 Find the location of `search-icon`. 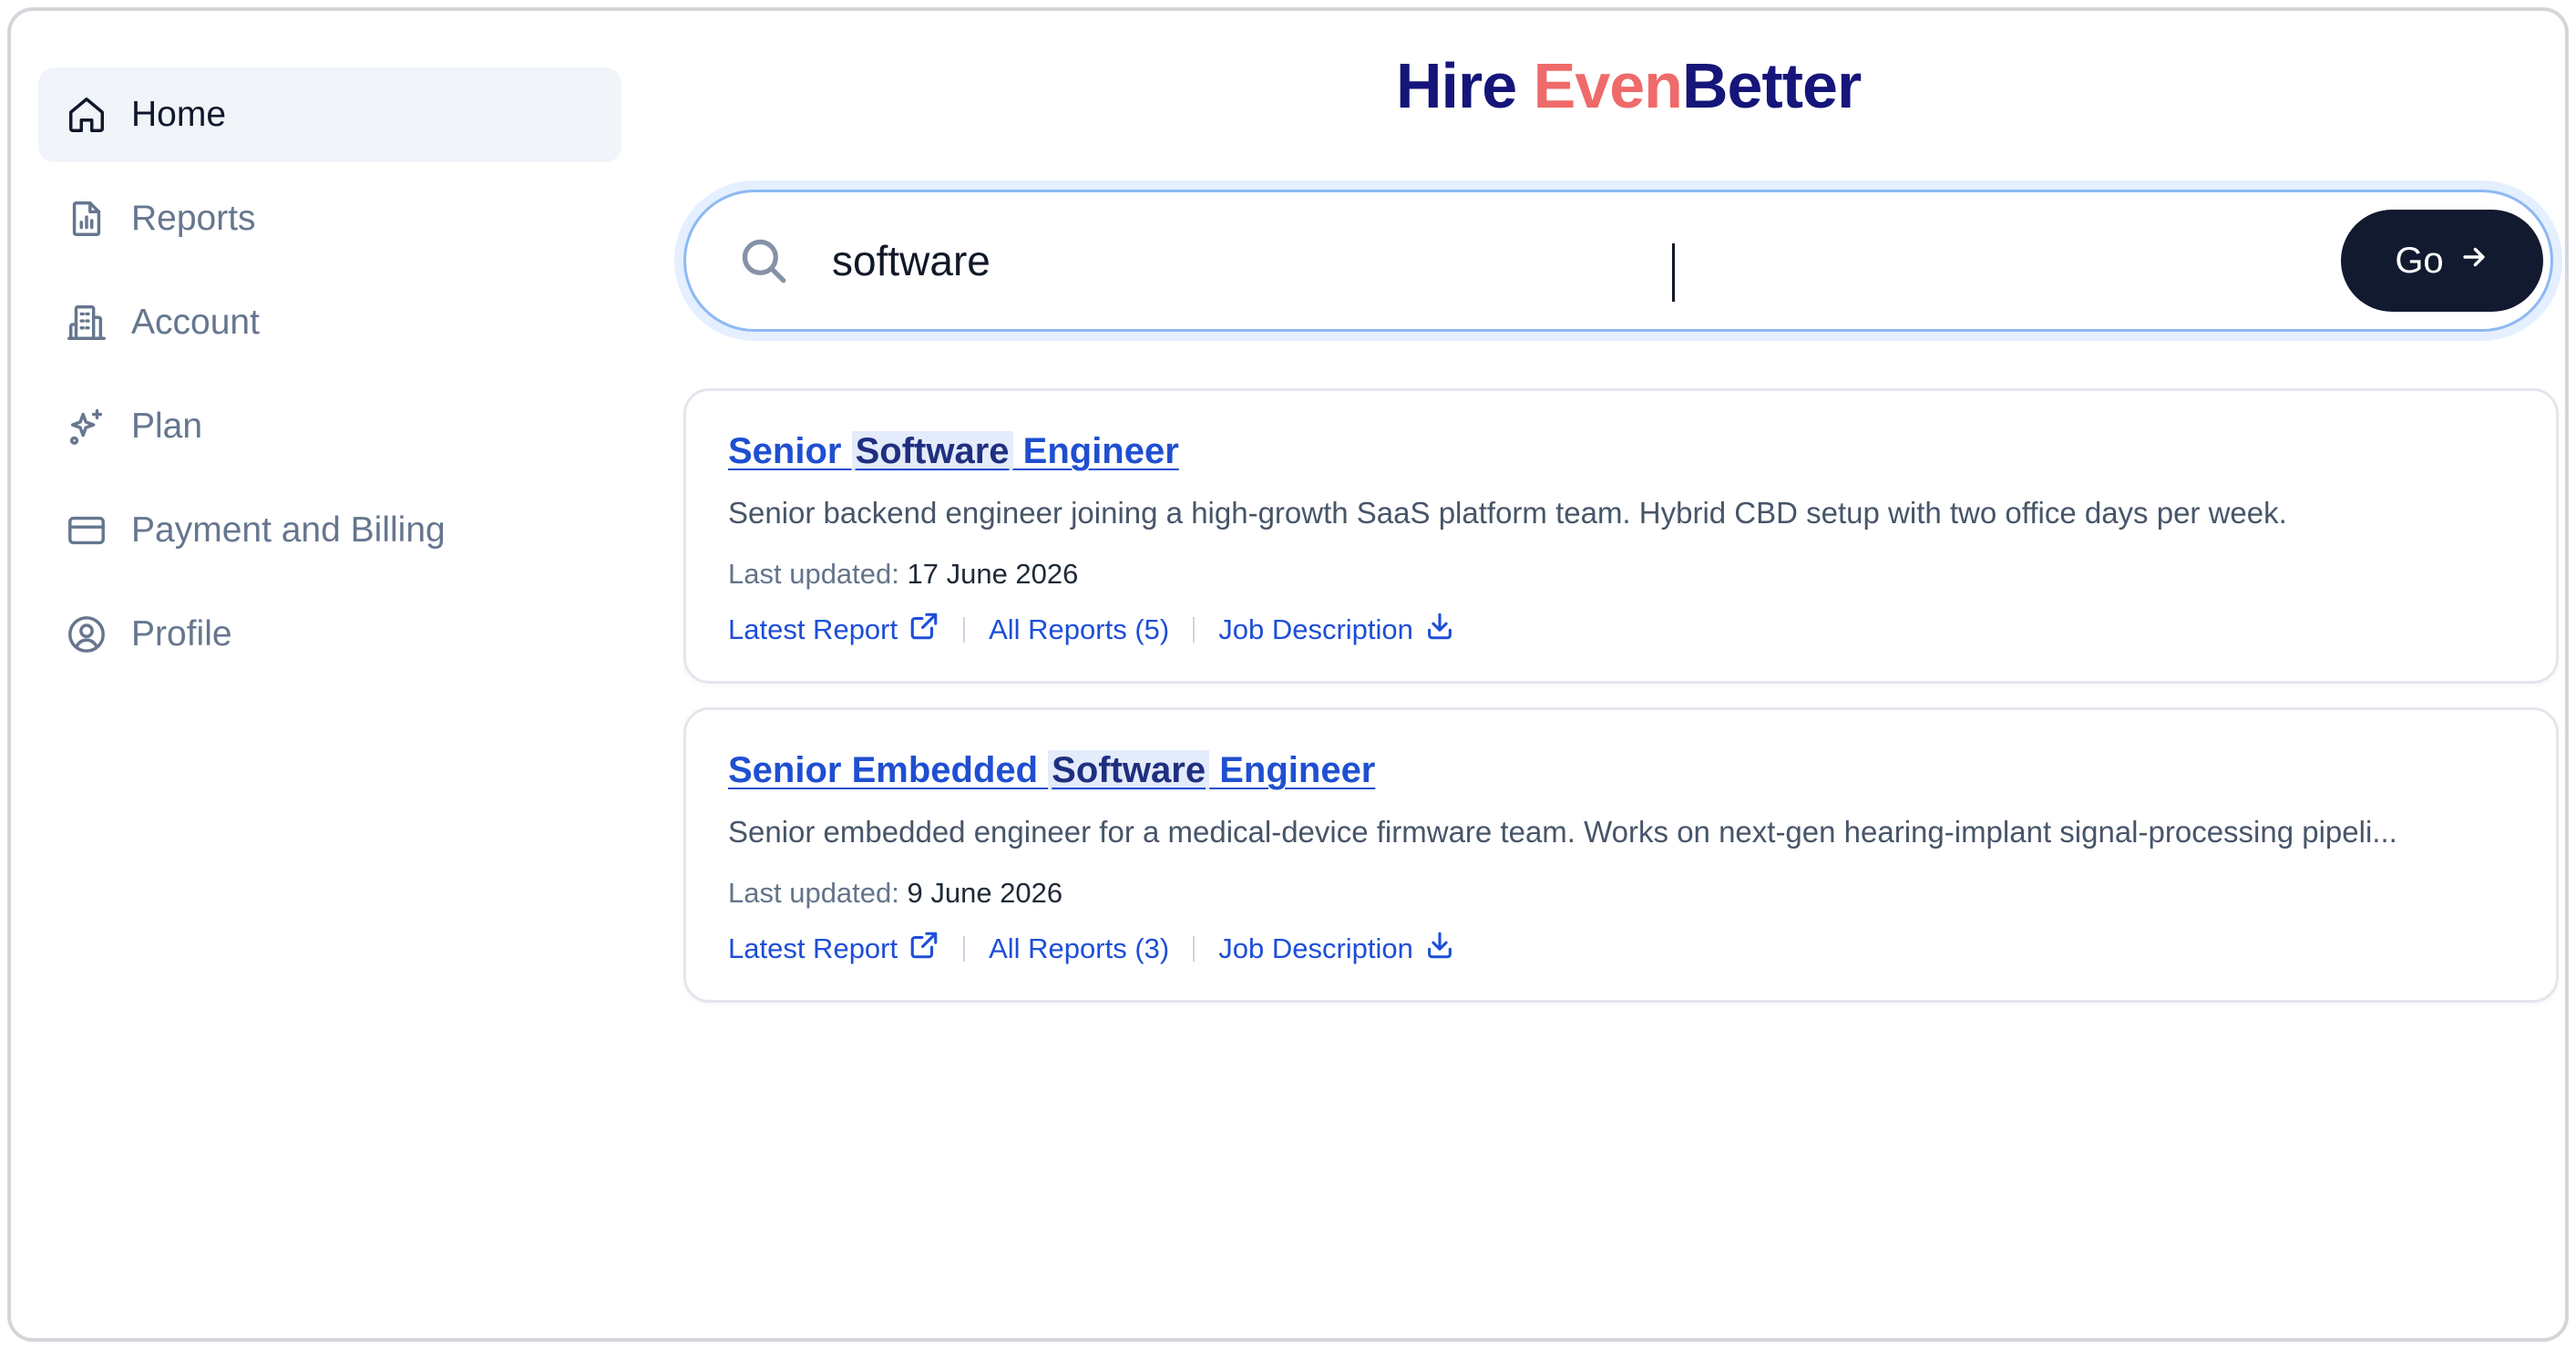

search-icon is located at coordinates (764, 260).